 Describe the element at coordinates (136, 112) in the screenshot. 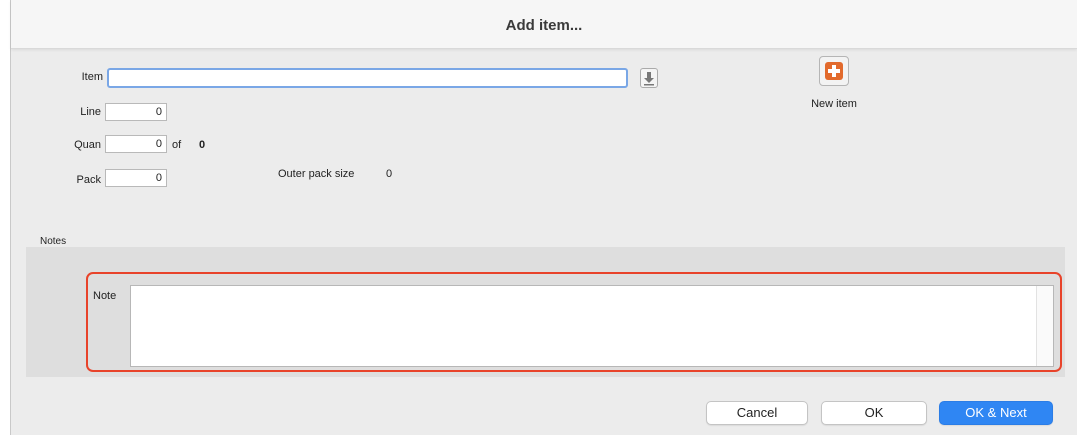

I see `line-field: 0` at that location.